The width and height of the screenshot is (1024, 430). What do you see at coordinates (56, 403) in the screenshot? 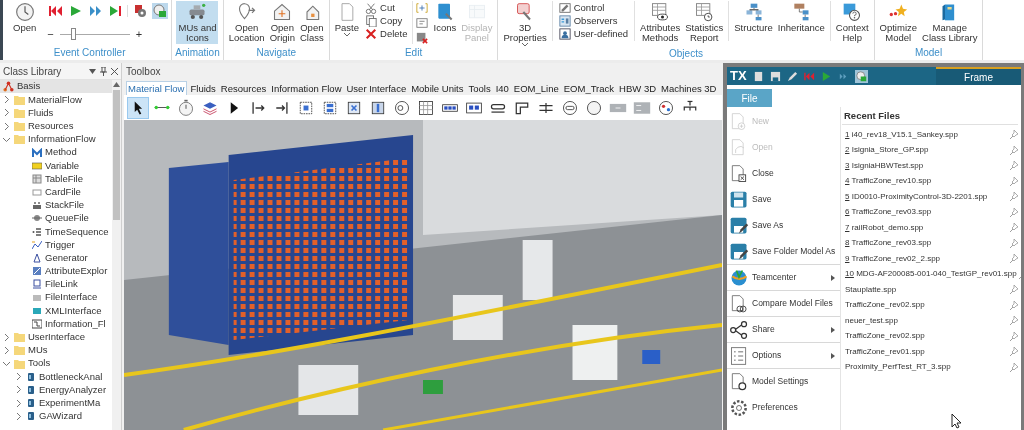
I see `tree-item: ExperimentMa` at bounding box center [56, 403].